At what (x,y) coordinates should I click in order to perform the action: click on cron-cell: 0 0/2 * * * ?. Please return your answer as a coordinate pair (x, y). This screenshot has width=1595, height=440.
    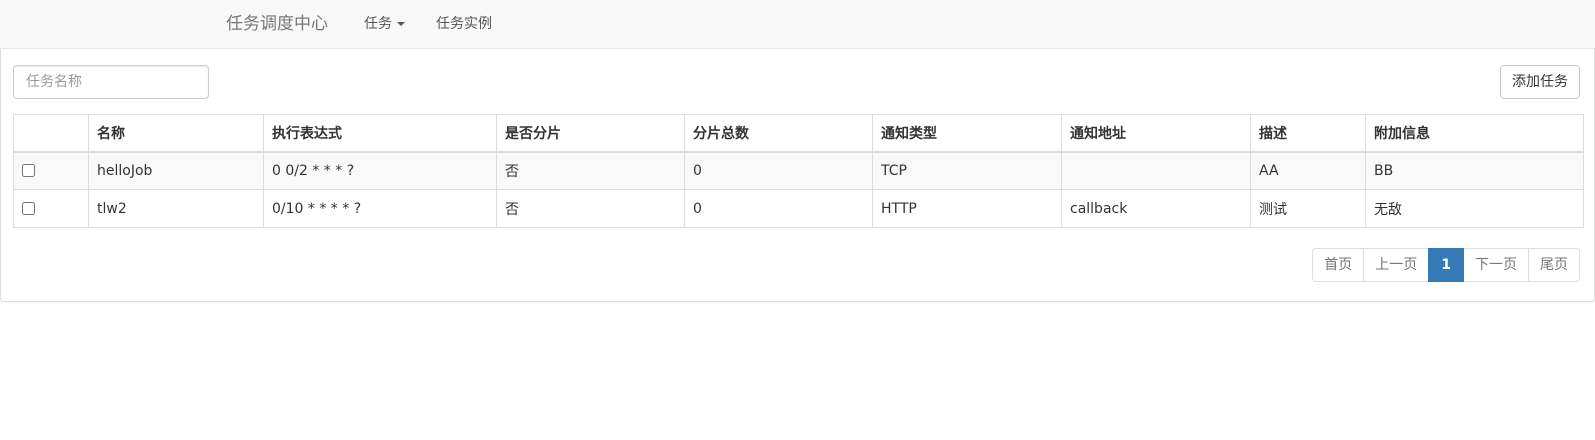
    Looking at the image, I should click on (380, 170).